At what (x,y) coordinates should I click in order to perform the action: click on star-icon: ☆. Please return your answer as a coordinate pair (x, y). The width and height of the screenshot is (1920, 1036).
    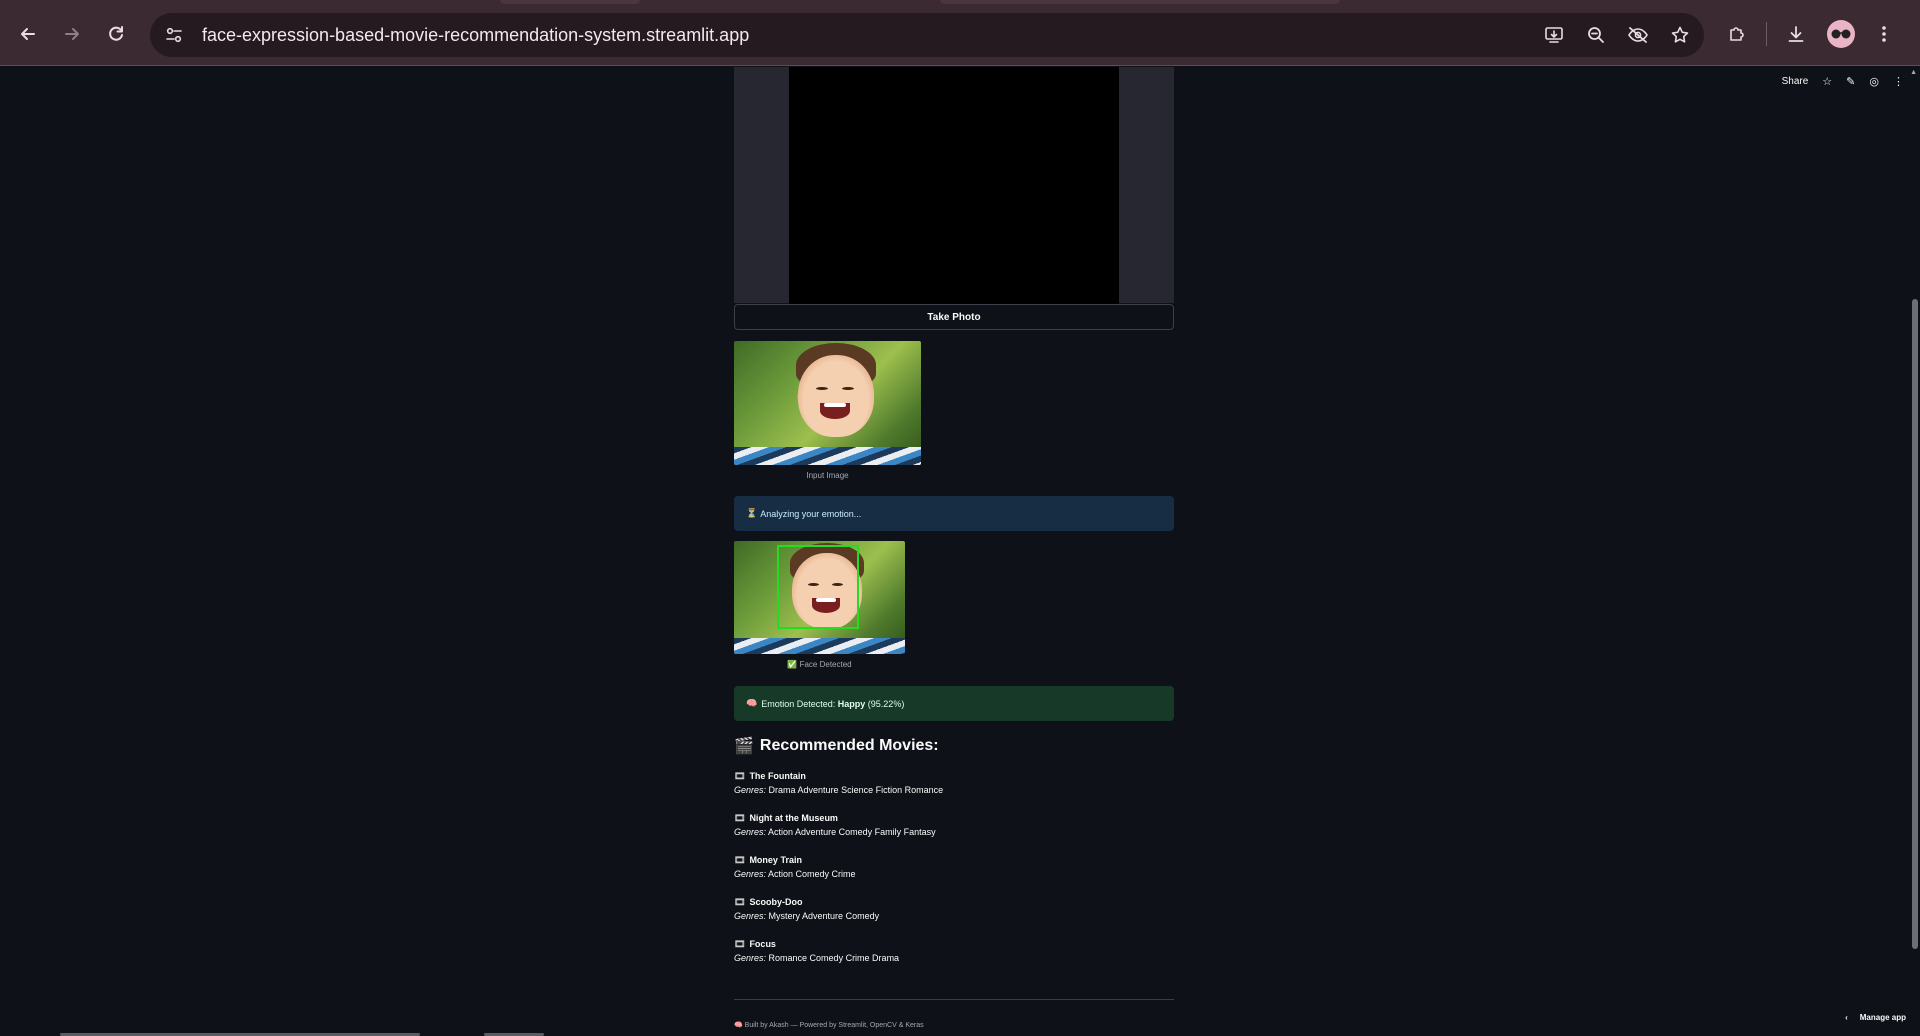
    Looking at the image, I should click on (1827, 81).